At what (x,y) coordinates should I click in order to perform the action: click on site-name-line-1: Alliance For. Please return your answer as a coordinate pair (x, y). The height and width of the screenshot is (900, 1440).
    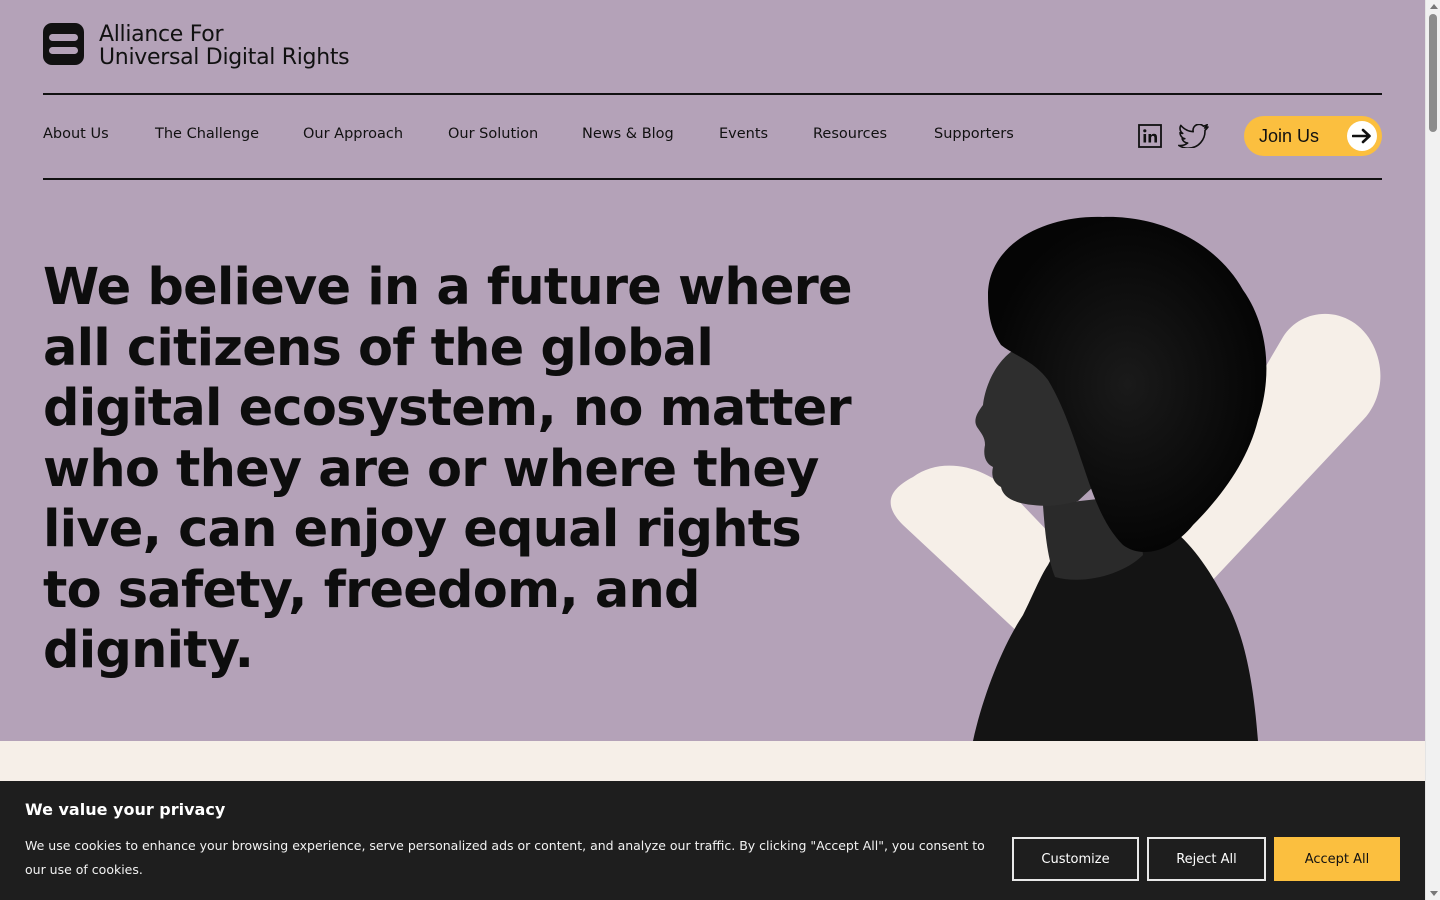
    Looking at the image, I should click on (161, 34).